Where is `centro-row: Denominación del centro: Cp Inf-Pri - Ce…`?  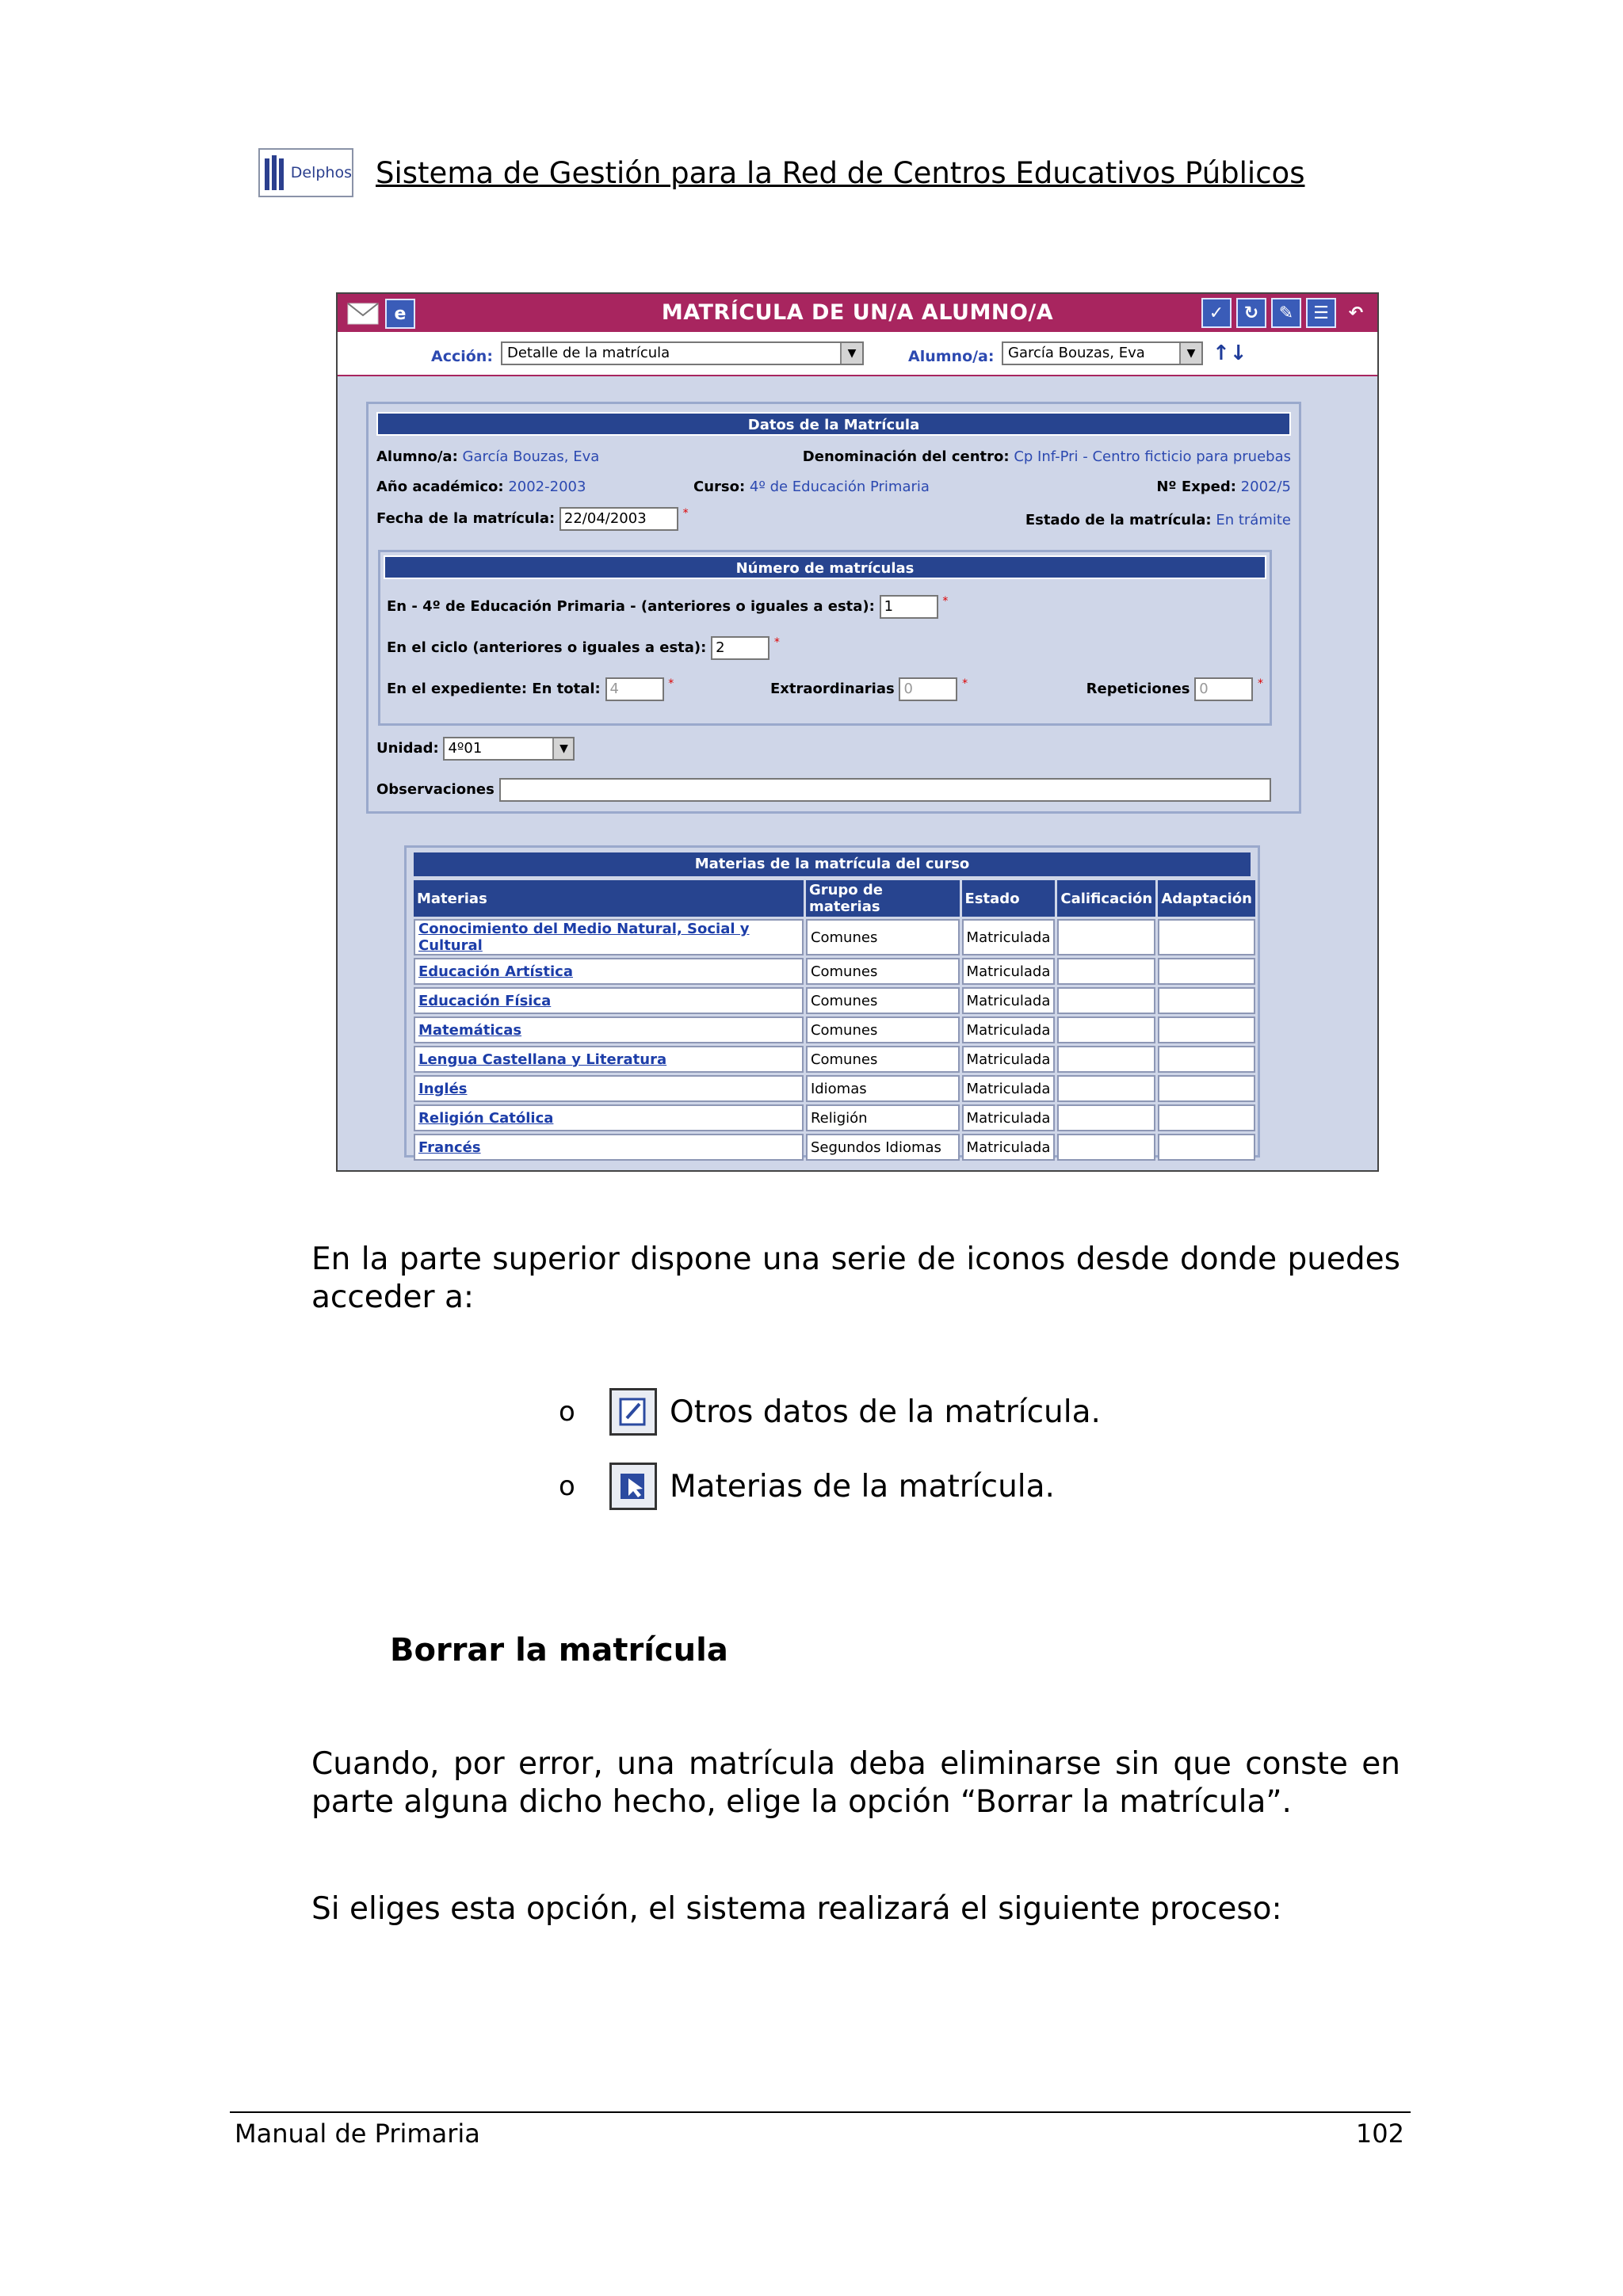
centro-row: Denominación del centro: Cp Inf-Pri - Ce… is located at coordinates (1046, 456).